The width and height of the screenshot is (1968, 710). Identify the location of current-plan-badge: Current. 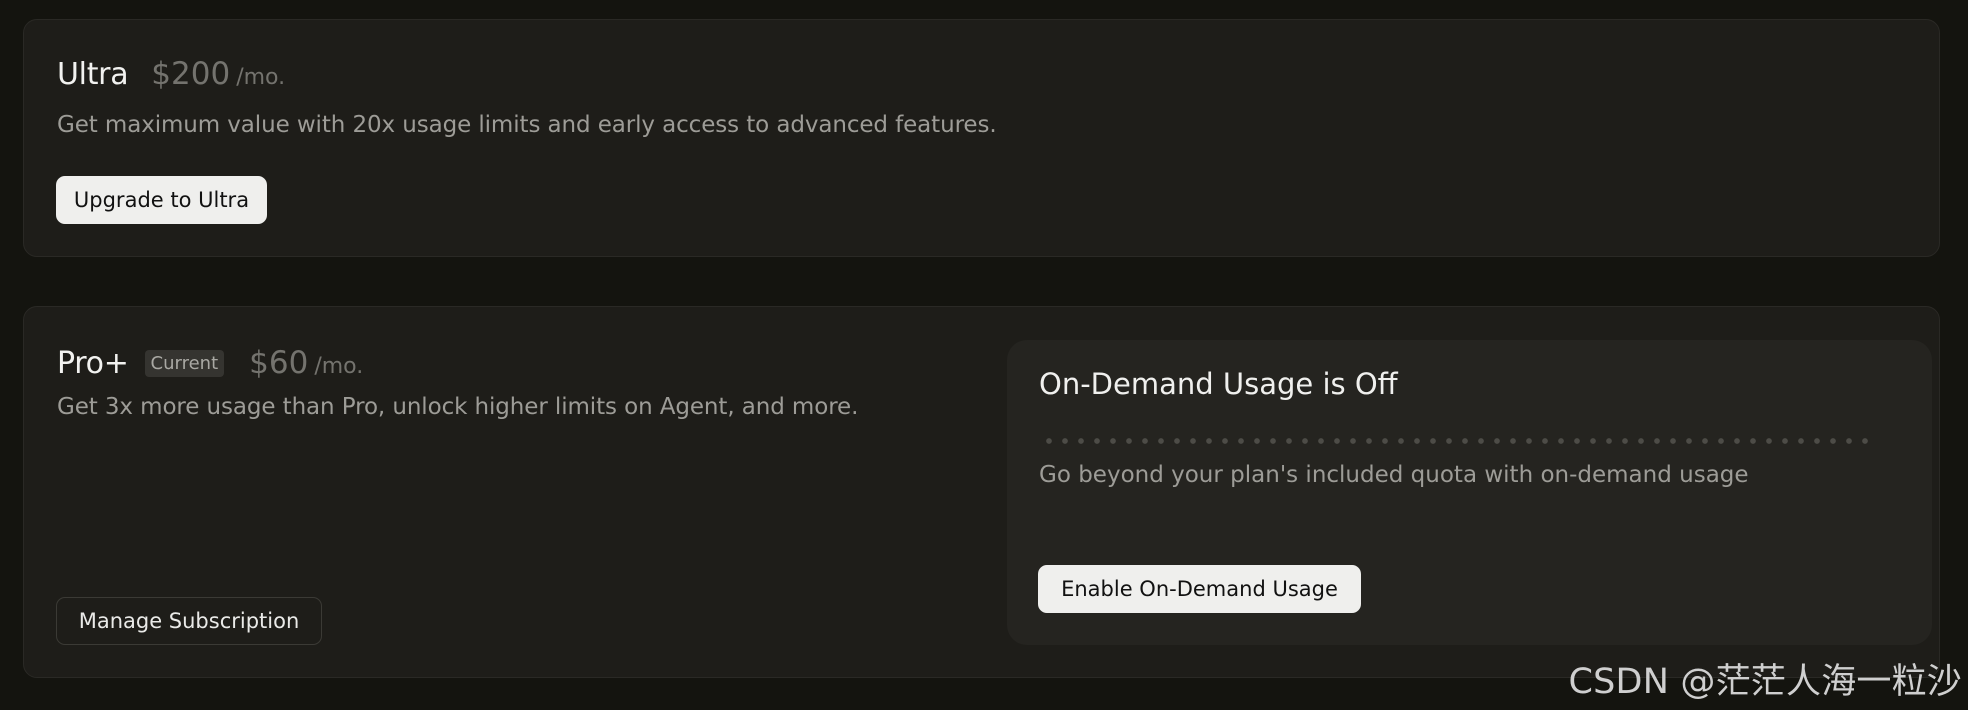
(184, 363).